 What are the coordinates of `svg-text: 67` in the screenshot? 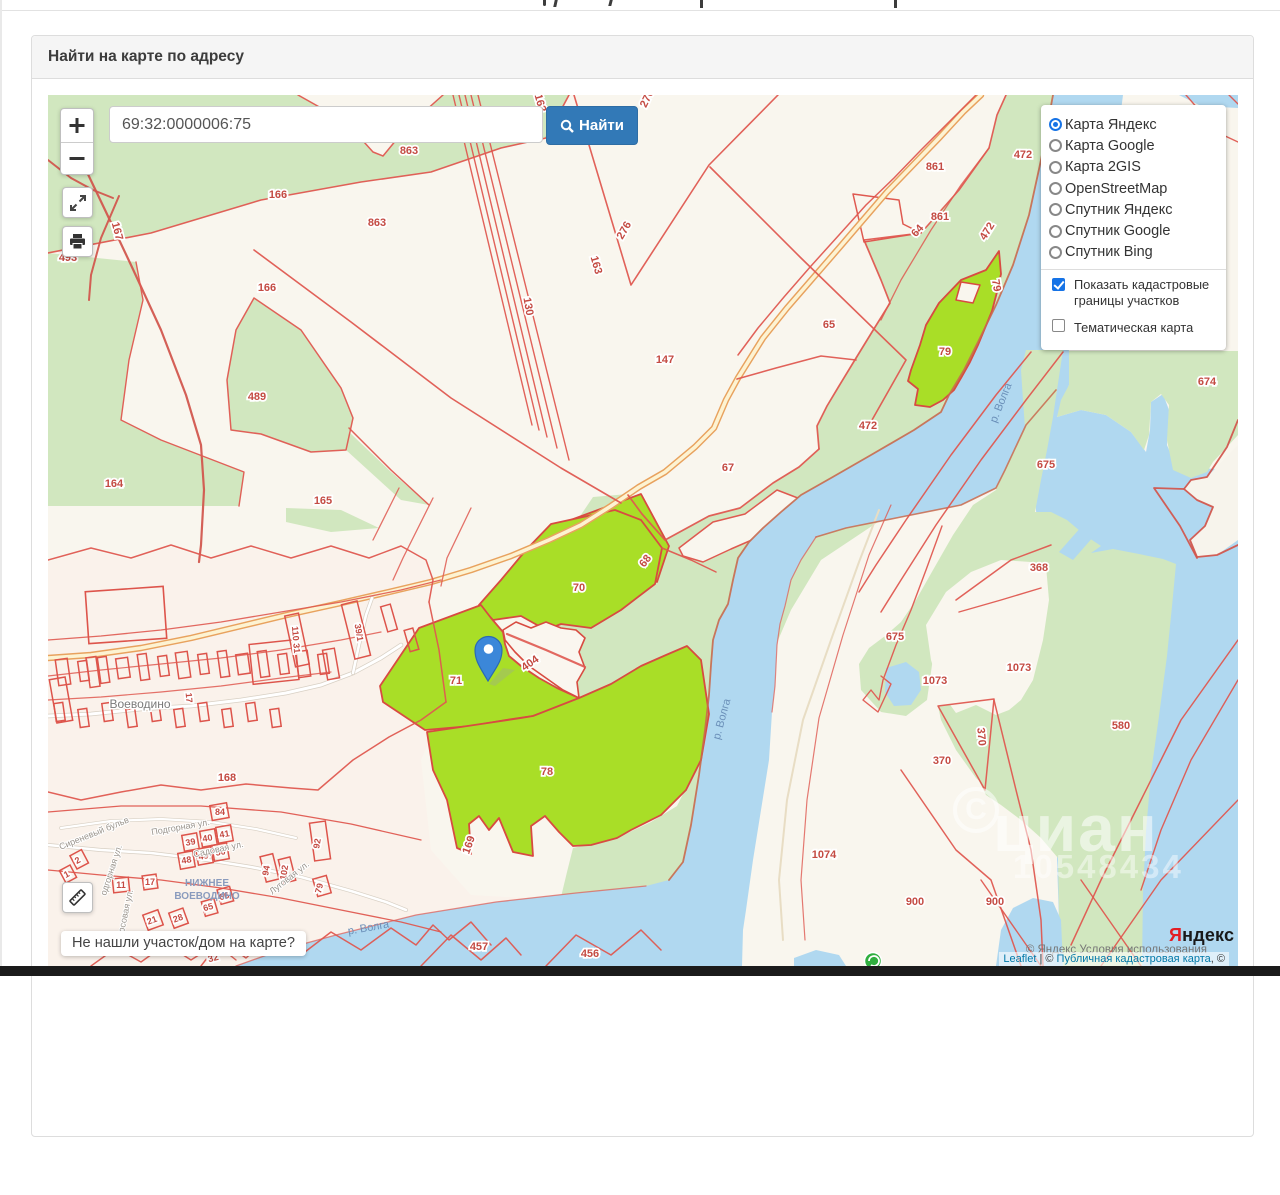 It's located at (728, 468).